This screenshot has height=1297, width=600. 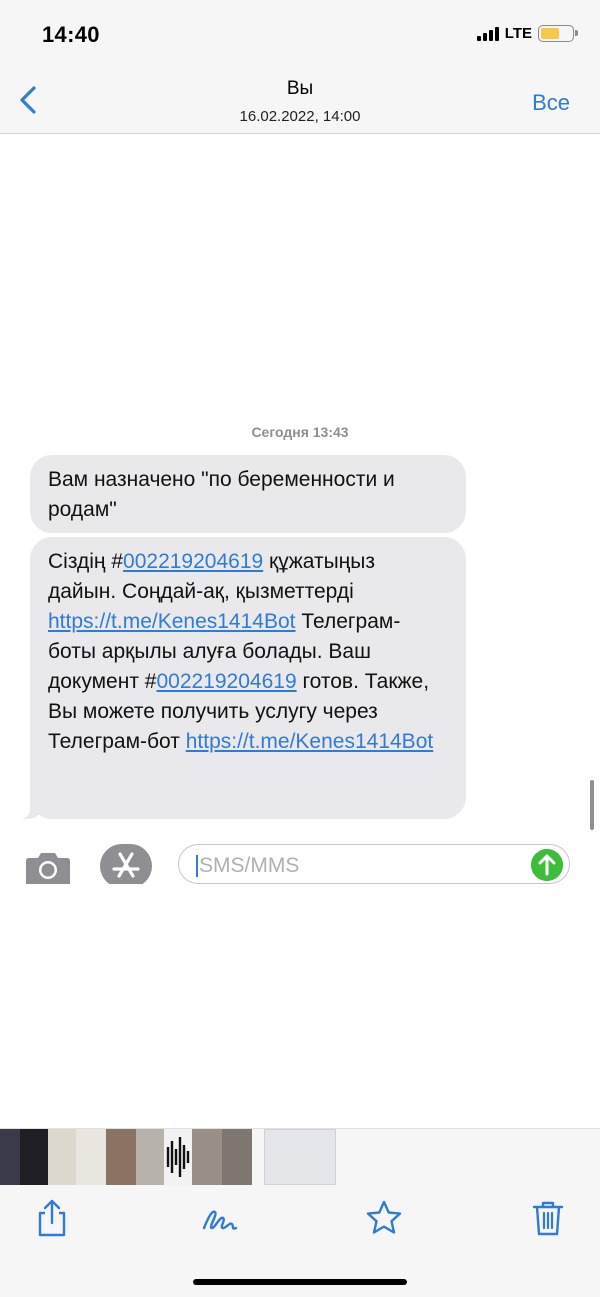 What do you see at coordinates (52, 1218) in the screenshot?
I see `share-icon` at bounding box center [52, 1218].